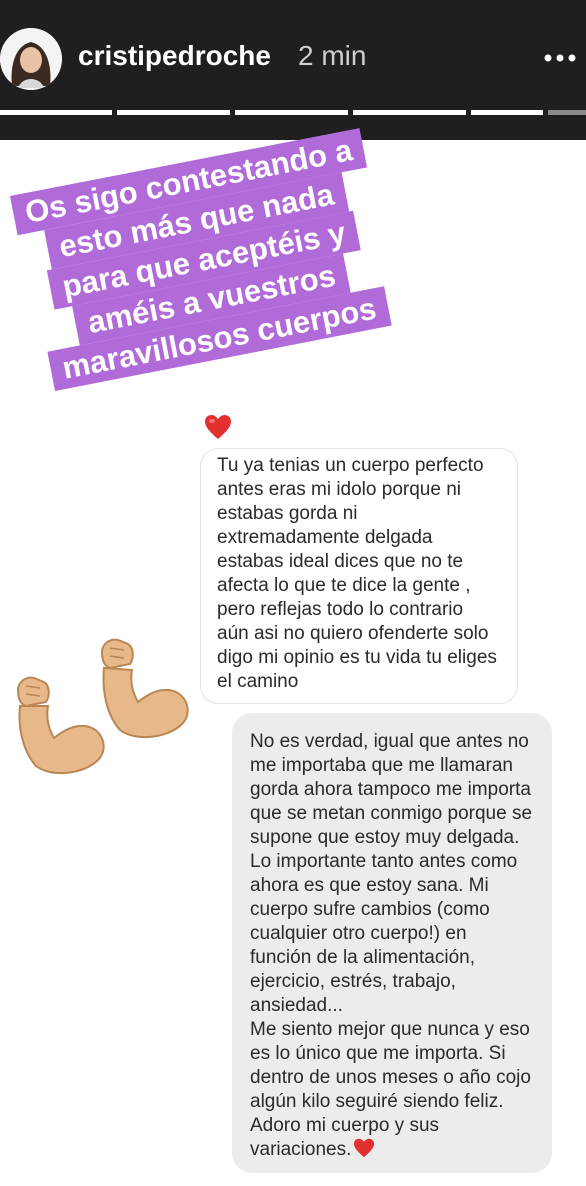 The image size is (586, 1186). What do you see at coordinates (390, 1077) in the screenshot?
I see `message-text: dentro de unos meses o año cojo` at bounding box center [390, 1077].